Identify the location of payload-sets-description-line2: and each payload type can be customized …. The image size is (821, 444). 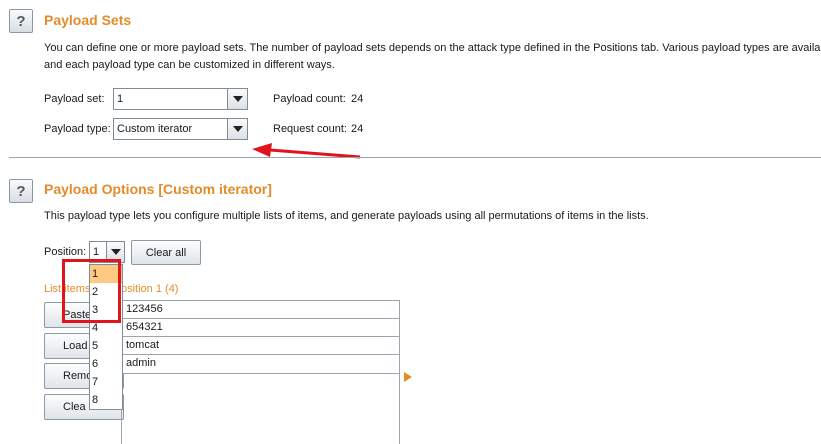
(189, 65).